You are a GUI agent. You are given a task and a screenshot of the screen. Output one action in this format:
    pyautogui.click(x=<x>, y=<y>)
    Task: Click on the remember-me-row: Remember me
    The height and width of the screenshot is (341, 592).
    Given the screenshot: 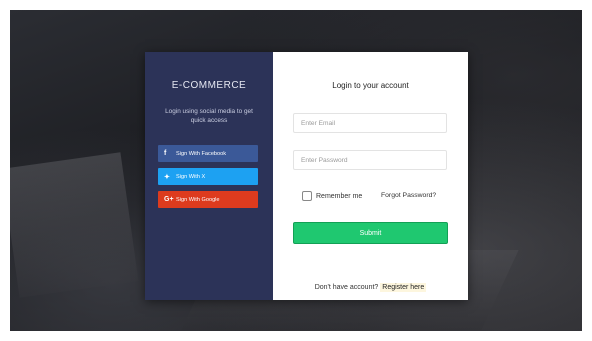 What is the action you would take?
    pyautogui.click(x=332, y=196)
    